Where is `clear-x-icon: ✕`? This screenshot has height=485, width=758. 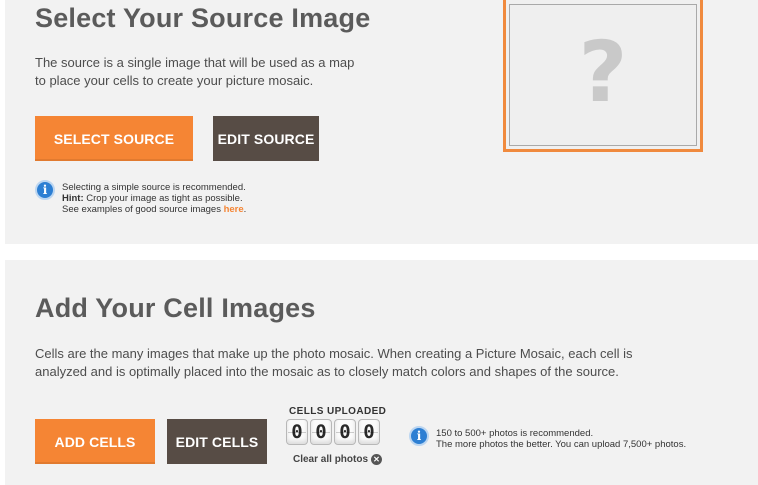
clear-x-icon: ✕ is located at coordinates (377, 459).